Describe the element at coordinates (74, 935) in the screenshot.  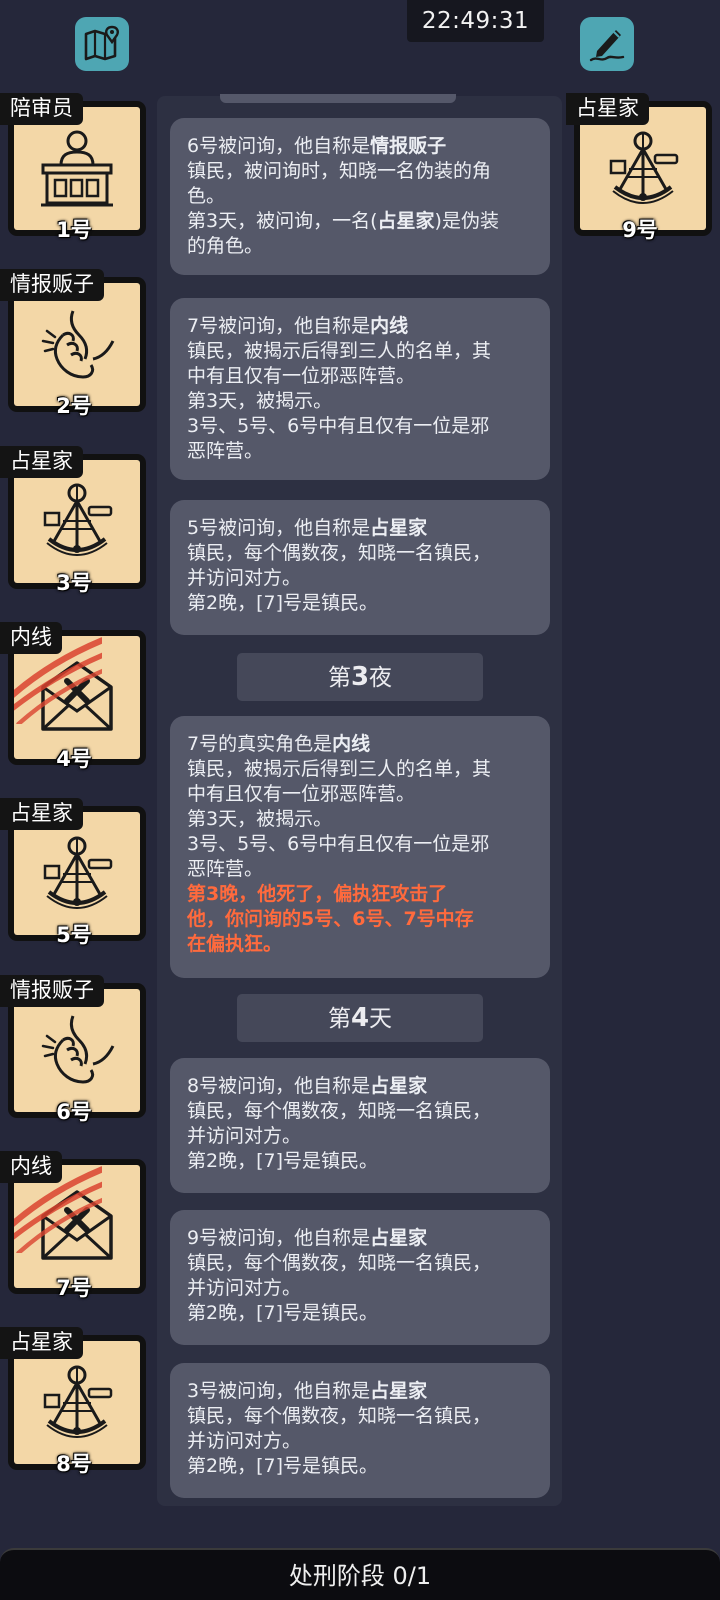
I see `player-number: 5号` at that location.